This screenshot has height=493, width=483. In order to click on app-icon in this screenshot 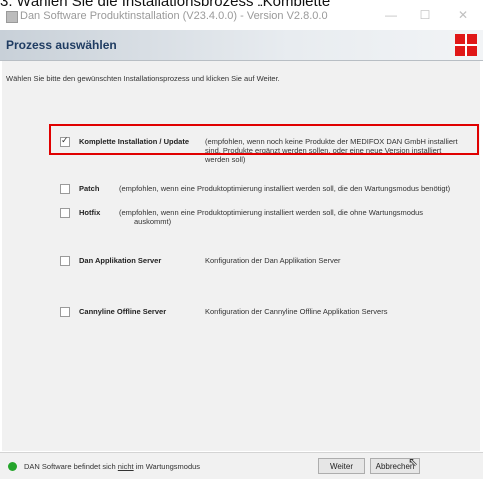, I will do `click(12, 17)`.